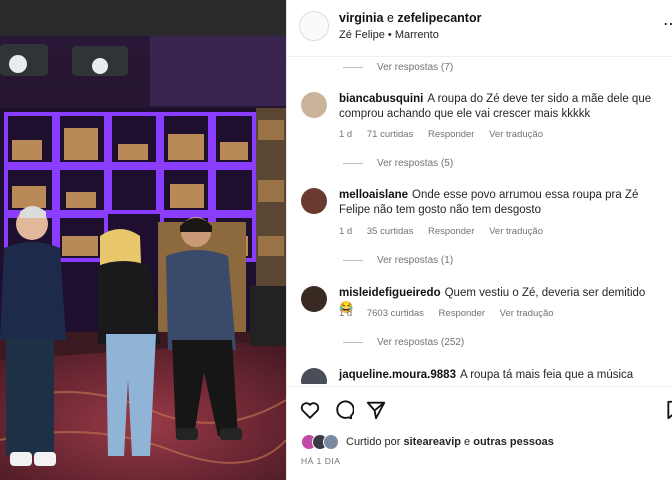 This screenshot has height=481, width=672. What do you see at coordinates (389, 35) in the screenshot?
I see `audio-track: Zé Felipe • Marrento` at bounding box center [389, 35].